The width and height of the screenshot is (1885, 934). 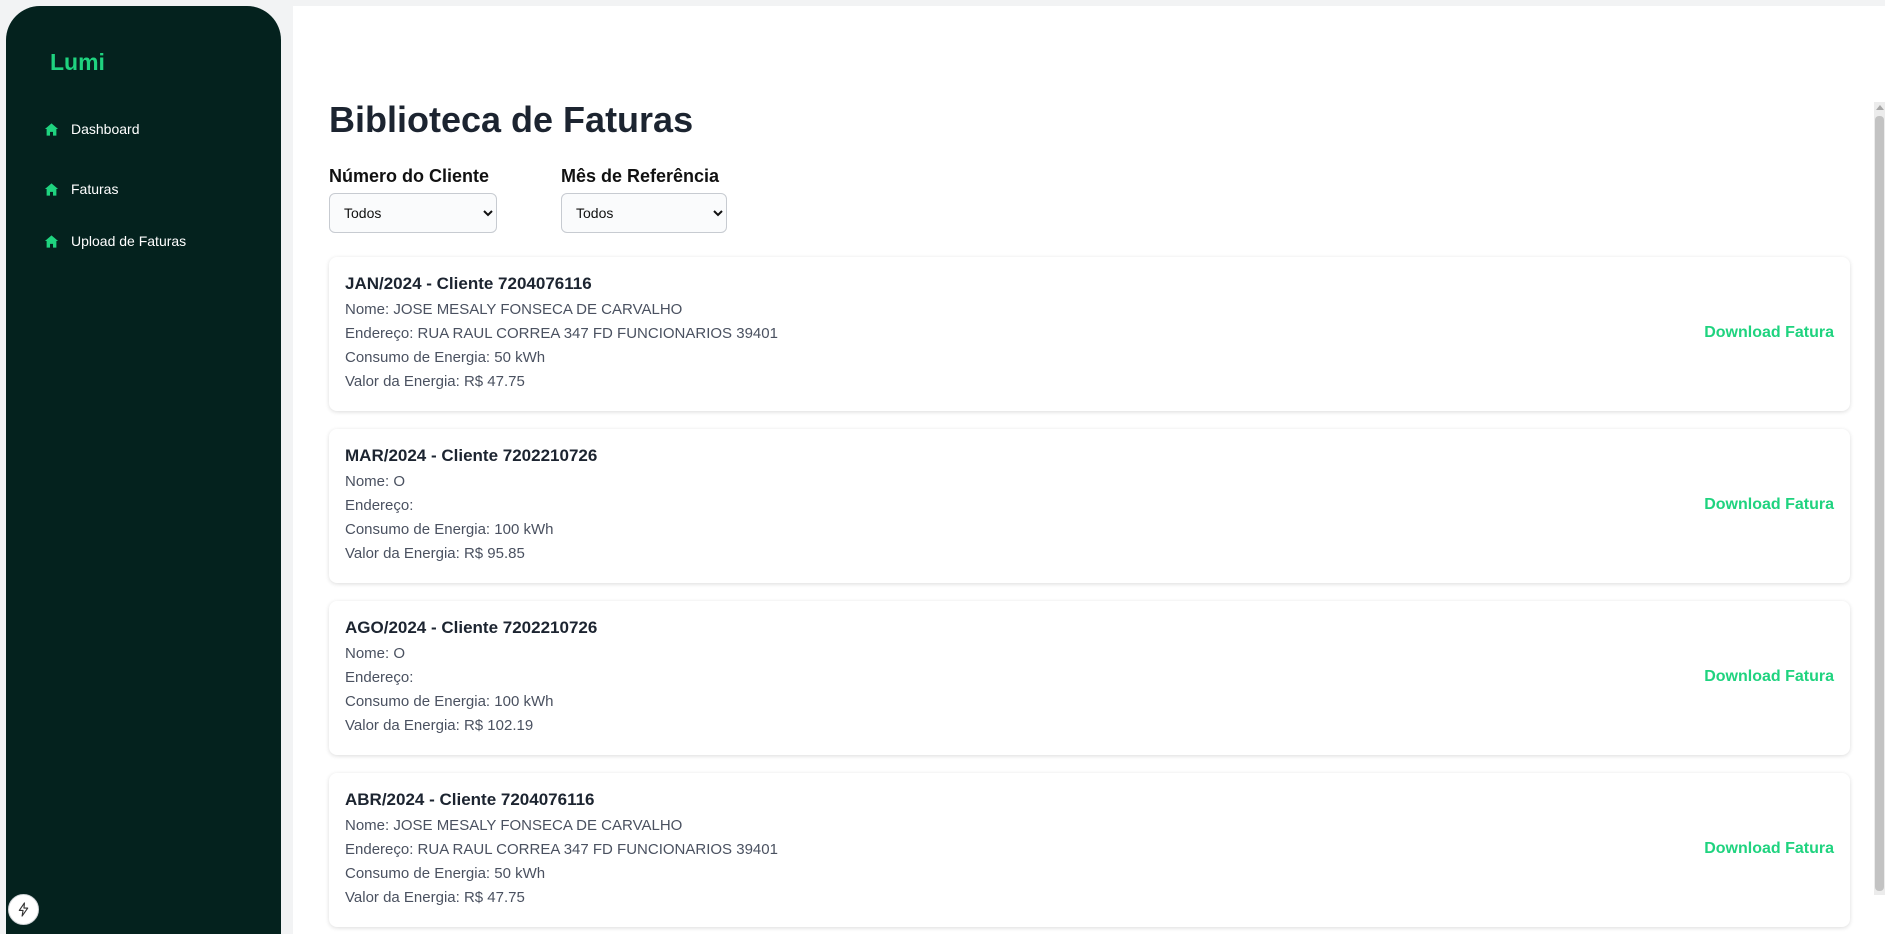 What do you see at coordinates (129, 241) in the screenshot?
I see `sidebar-item-label: Upload de Faturas` at bounding box center [129, 241].